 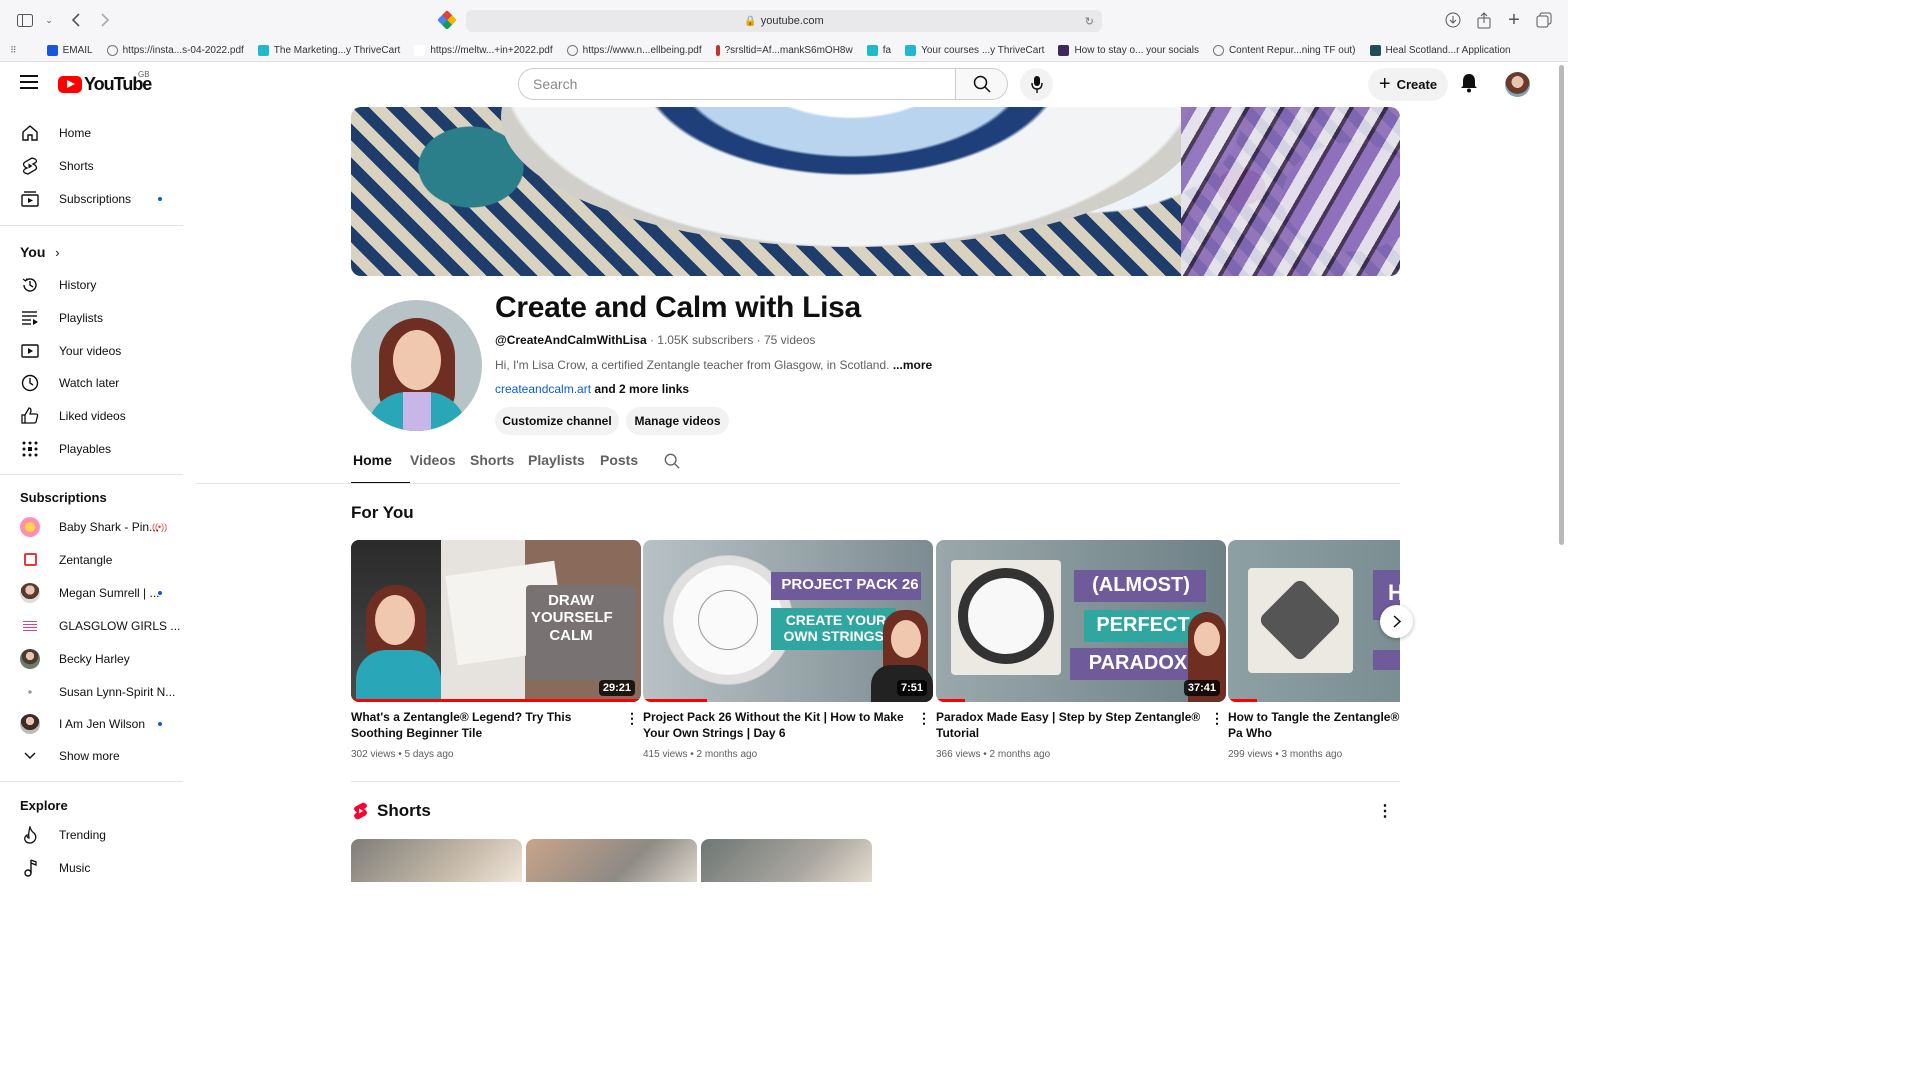 What do you see at coordinates (49, 20) in the screenshot?
I see `chevron-down-icon: ⌄` at bounding box center [49, 20].